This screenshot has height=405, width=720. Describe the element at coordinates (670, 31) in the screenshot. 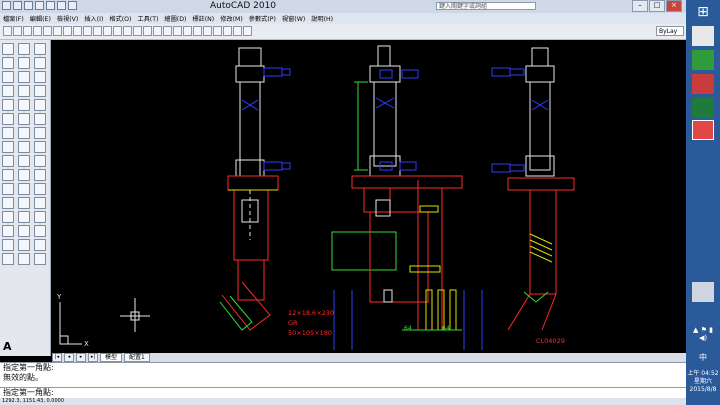

I see `layer-combo: ByLay` at that location.